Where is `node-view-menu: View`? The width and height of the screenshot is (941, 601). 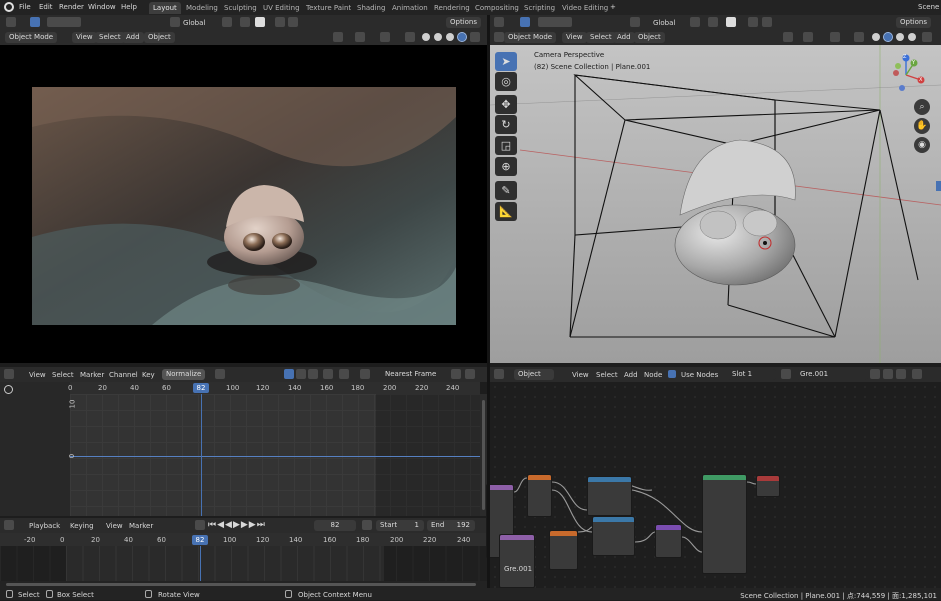 node-view-menu: View is located at coordinates (580, 375).